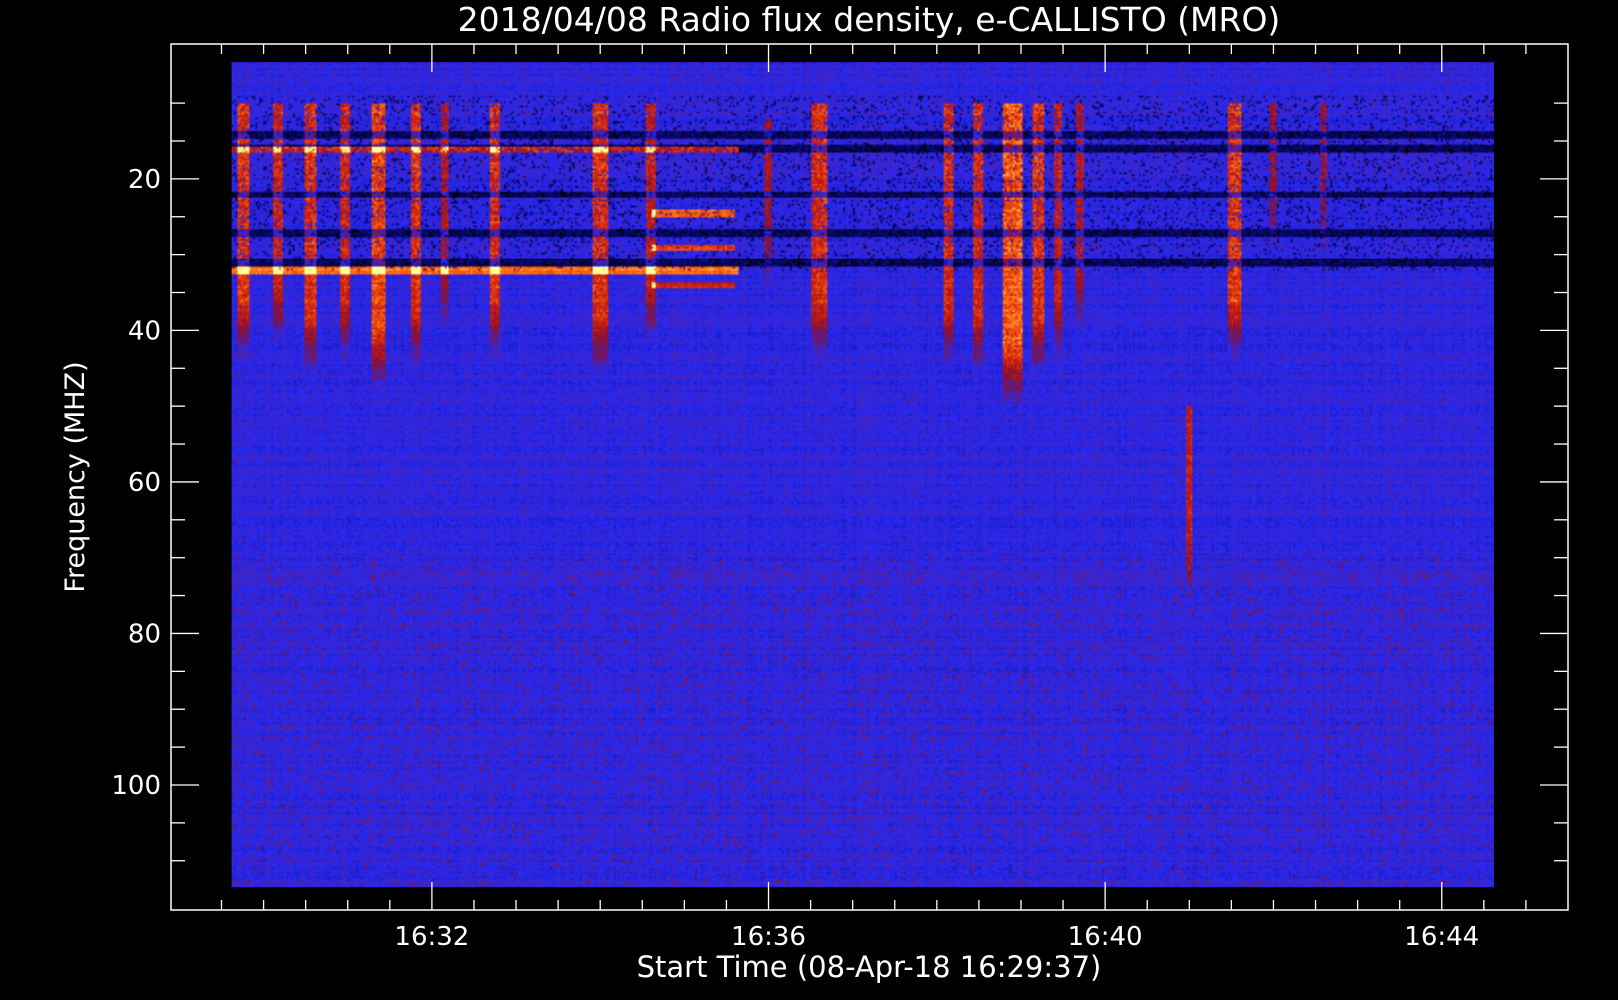 This screenshot has height=1000, width=1618. Describe the element at coordinates (869, 967) in the screenshot. I see `x-axis-label: Start Time (08-Apr-18 16:29:37)` at that location.